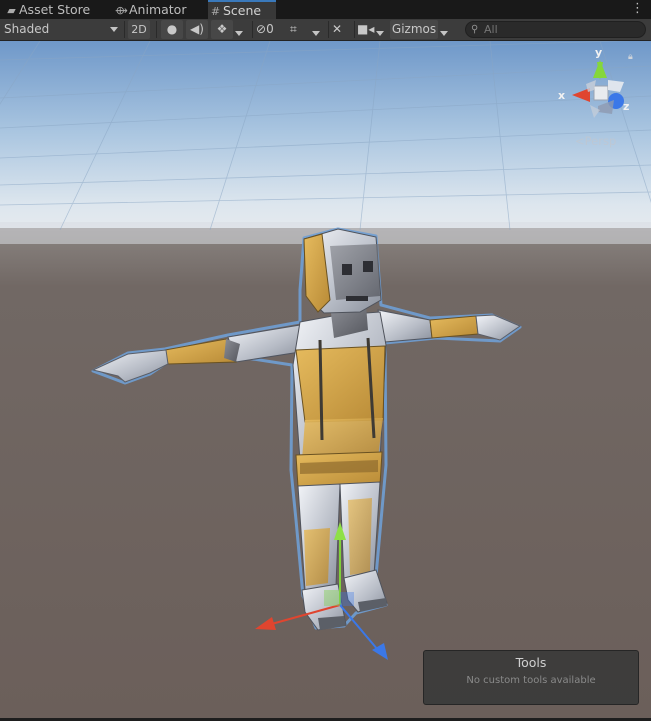  I want to click on toggle-2d-button: 2D, so click(139, 29).